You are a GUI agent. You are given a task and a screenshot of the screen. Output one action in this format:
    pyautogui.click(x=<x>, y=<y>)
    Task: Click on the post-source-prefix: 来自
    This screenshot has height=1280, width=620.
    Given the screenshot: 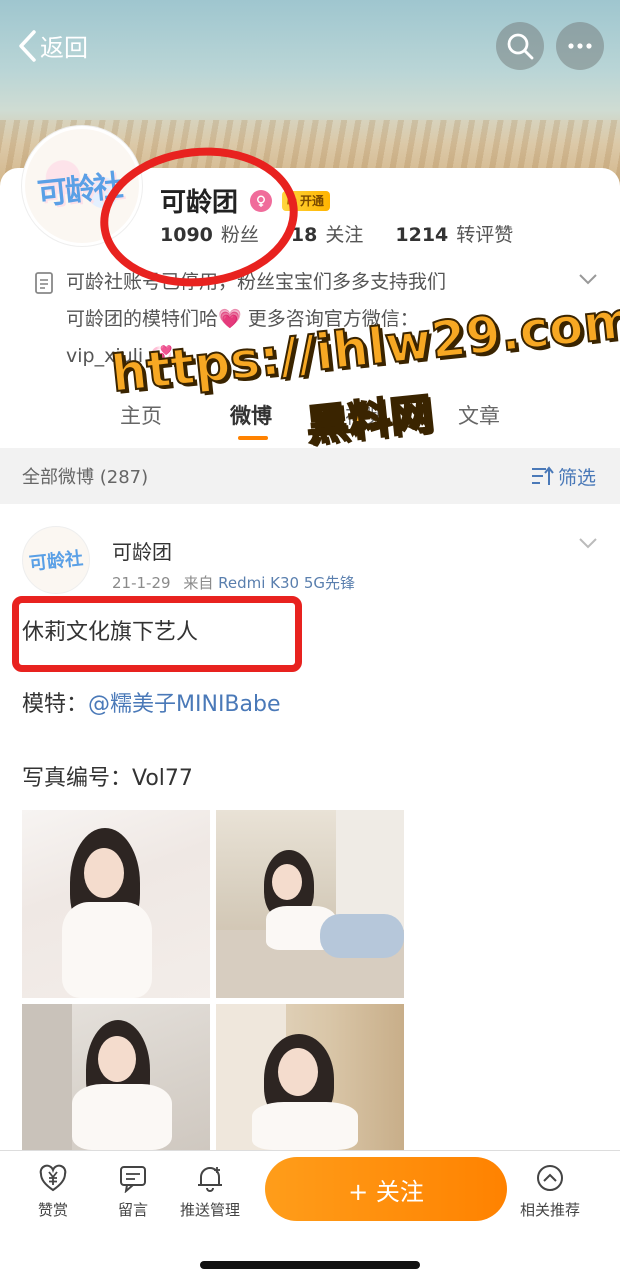 What is the action you would take?
    pyautogui.click(x=198, y=583)
    